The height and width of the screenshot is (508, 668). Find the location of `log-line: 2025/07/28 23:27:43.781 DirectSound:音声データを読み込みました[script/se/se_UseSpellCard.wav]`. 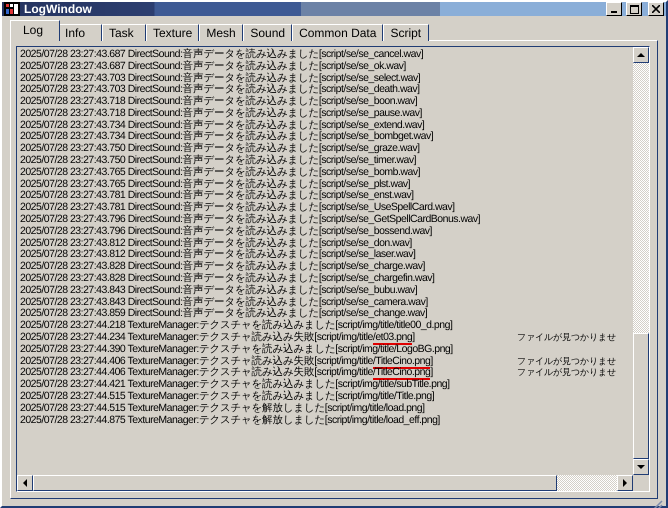

log-line: 2025/07/28 23:27:43.781 DirectSound:音声データを読み込みました[script/se/se_UseSpellCard.wav] is located at coordinates (238, 207).